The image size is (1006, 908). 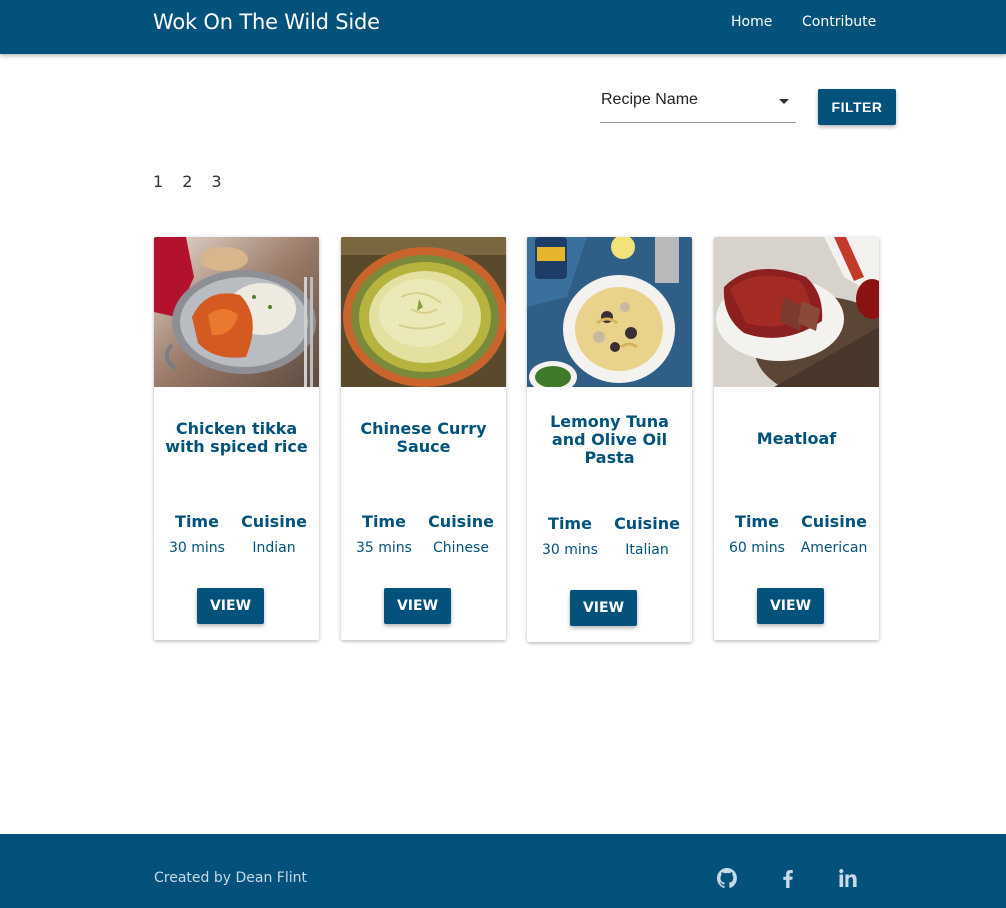 What do you see at coordinates (857, 107) in the screenshot?
I see `filter-button: FILTER` at bounding box center [857, 107].